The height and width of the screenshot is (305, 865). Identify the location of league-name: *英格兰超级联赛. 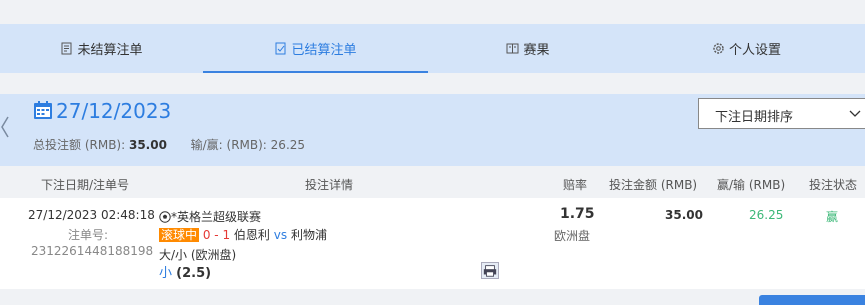
(216, 217).